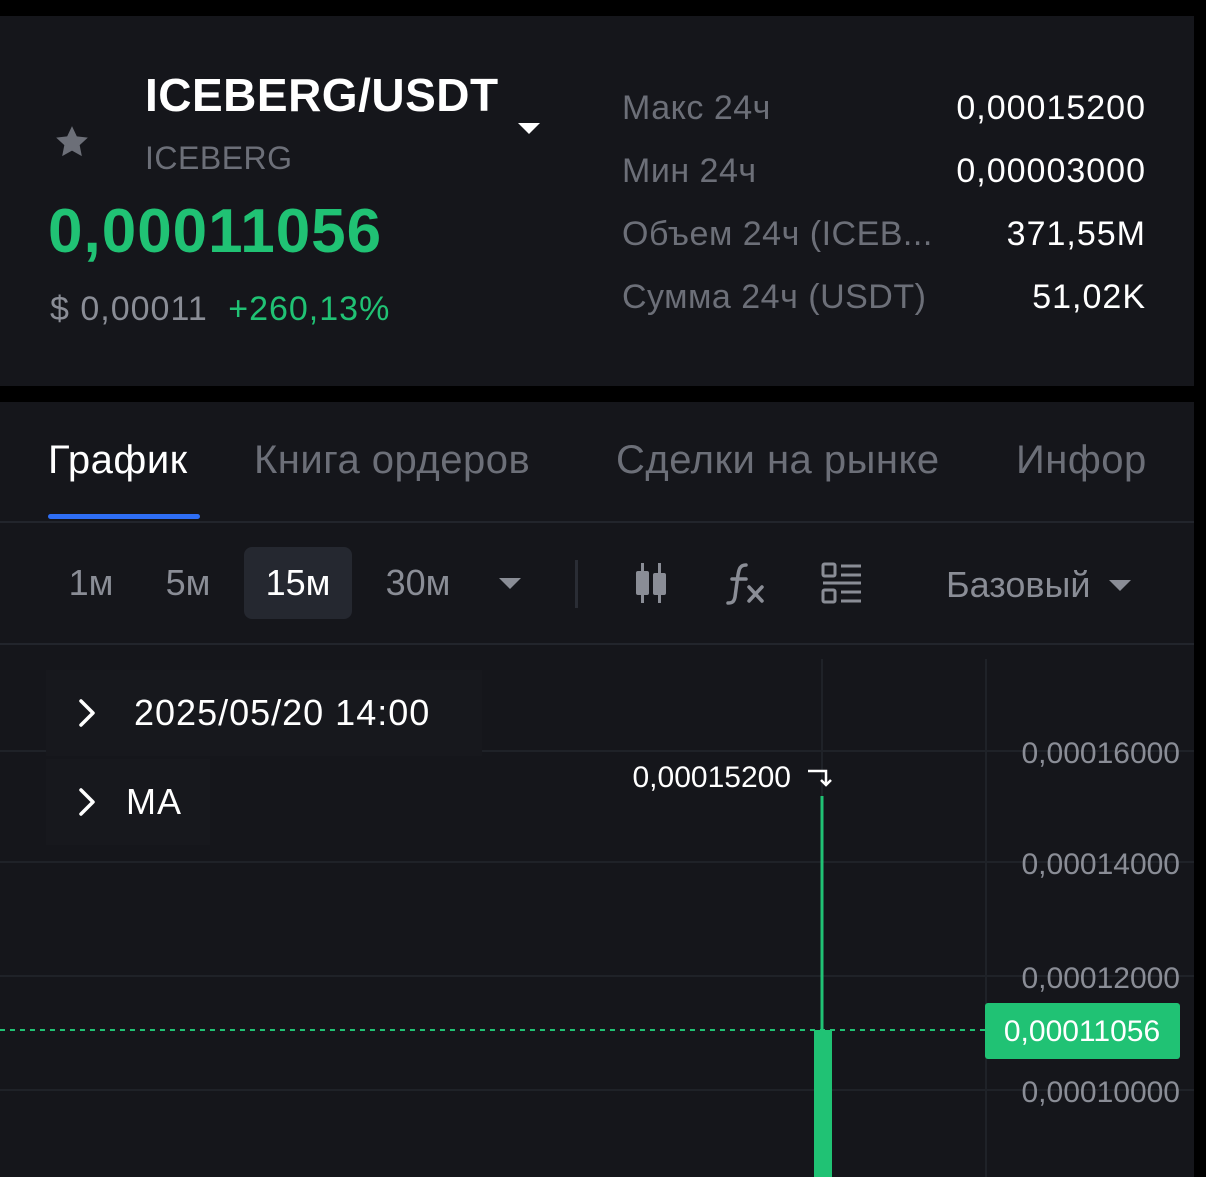 Image resolution: width=1206 pixels, height=1177 pixels. I want to click on usd-price: 0,00011, so click(144, 309).